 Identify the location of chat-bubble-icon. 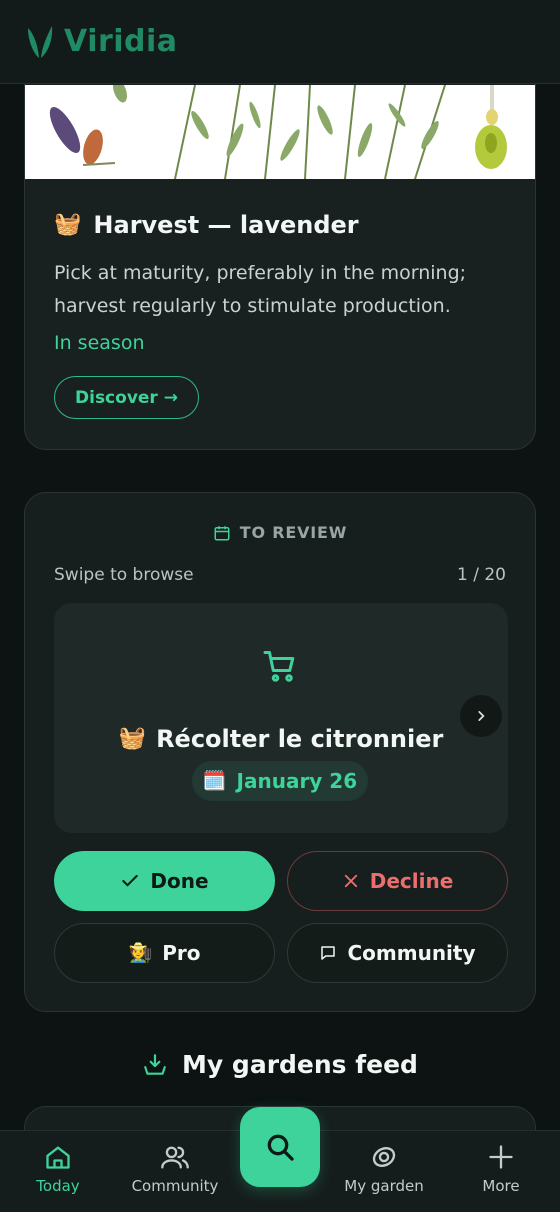
(328, 953).